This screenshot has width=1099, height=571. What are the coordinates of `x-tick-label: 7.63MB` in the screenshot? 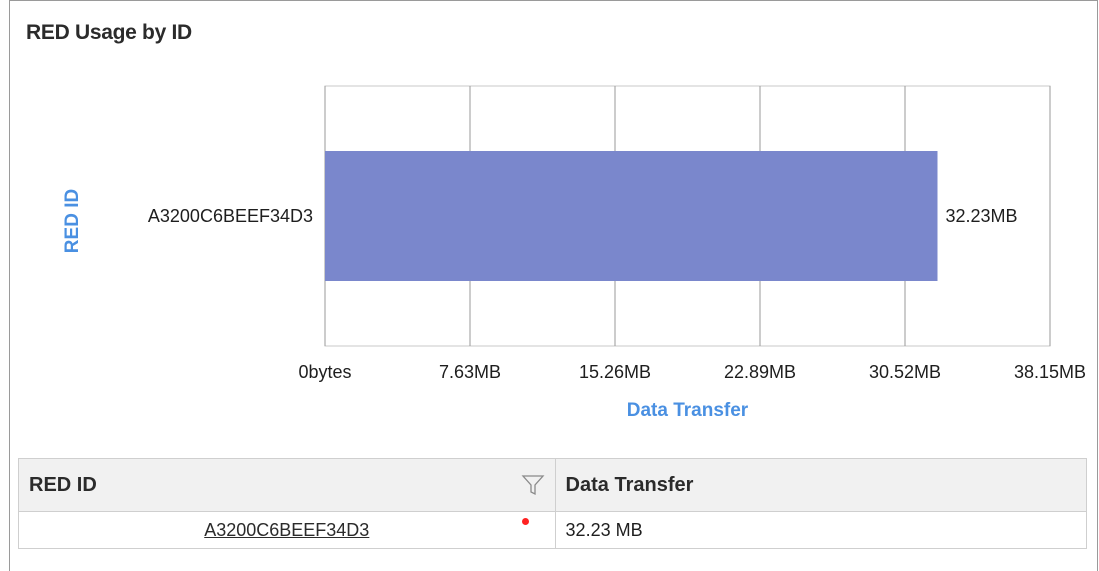 It's located at (470, 372).